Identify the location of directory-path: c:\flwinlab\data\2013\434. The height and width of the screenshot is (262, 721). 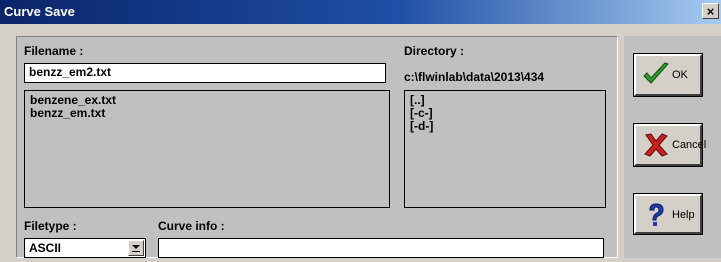
(474, 77).